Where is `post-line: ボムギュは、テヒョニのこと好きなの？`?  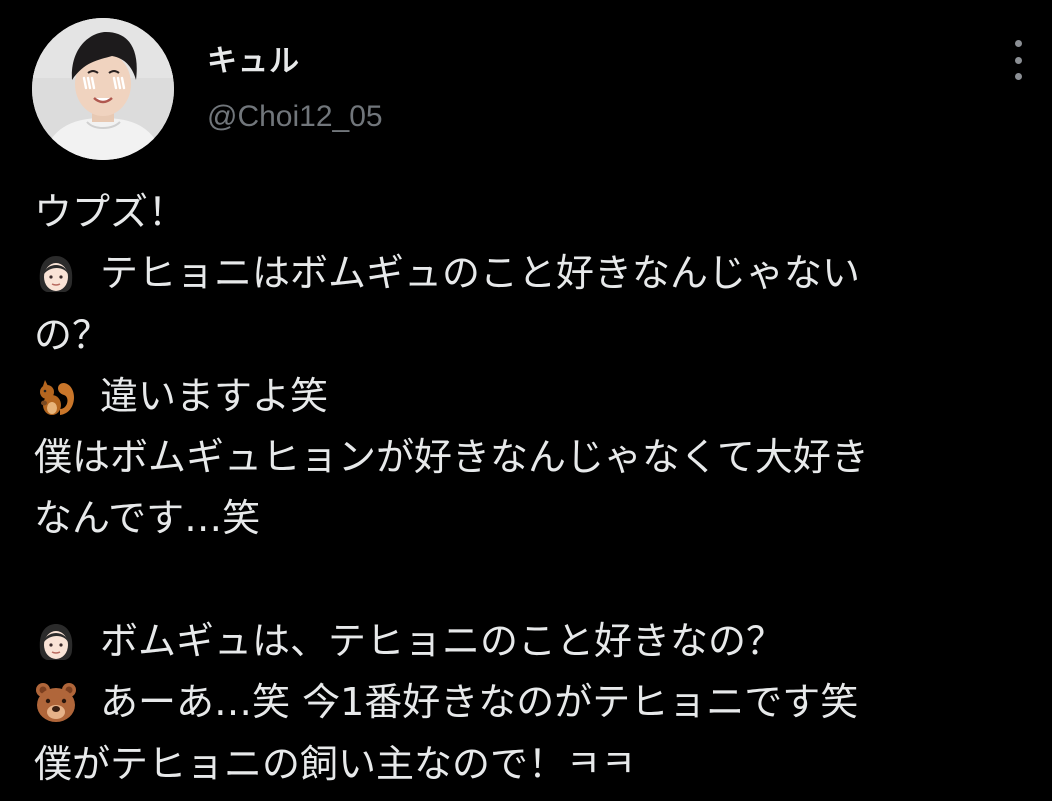 post-line: ボムギュは、テヒョニのこと好きなの？ is located at coordinates (539, 641).